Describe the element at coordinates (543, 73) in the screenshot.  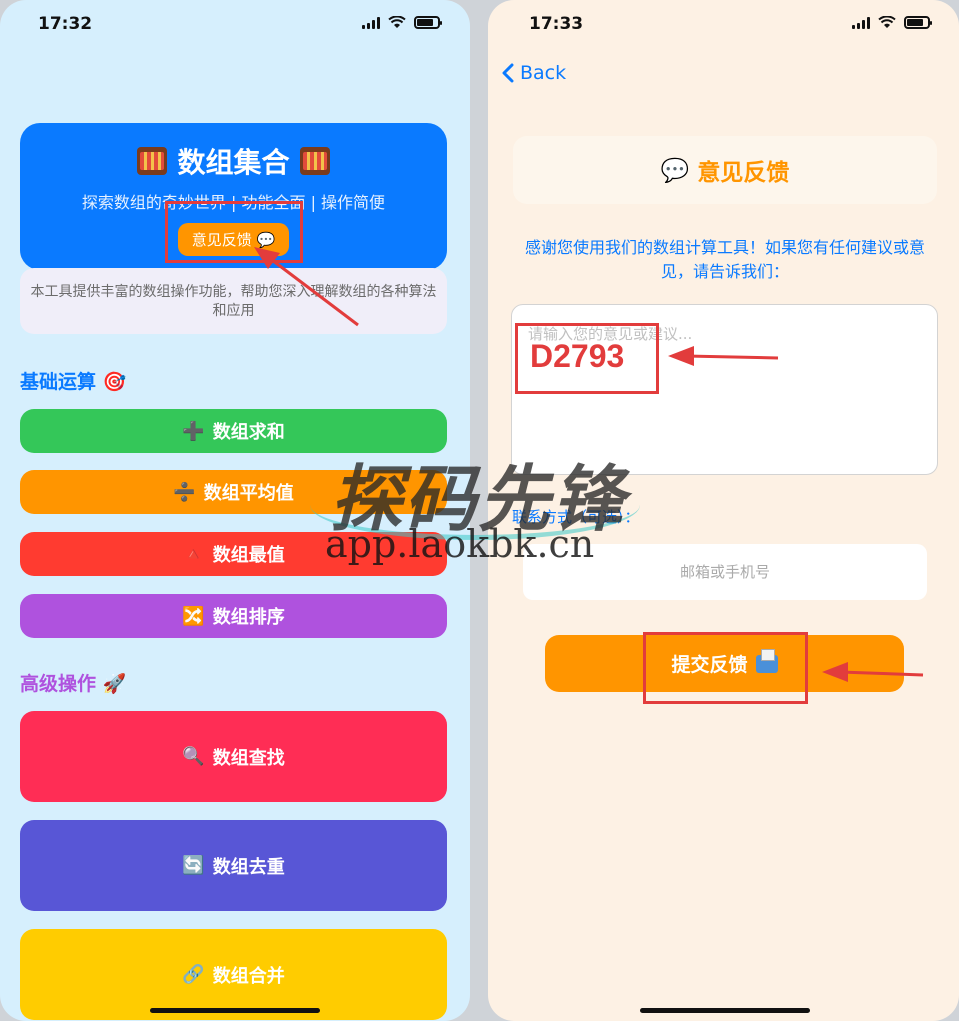
I see `back-label: Back` at that location.